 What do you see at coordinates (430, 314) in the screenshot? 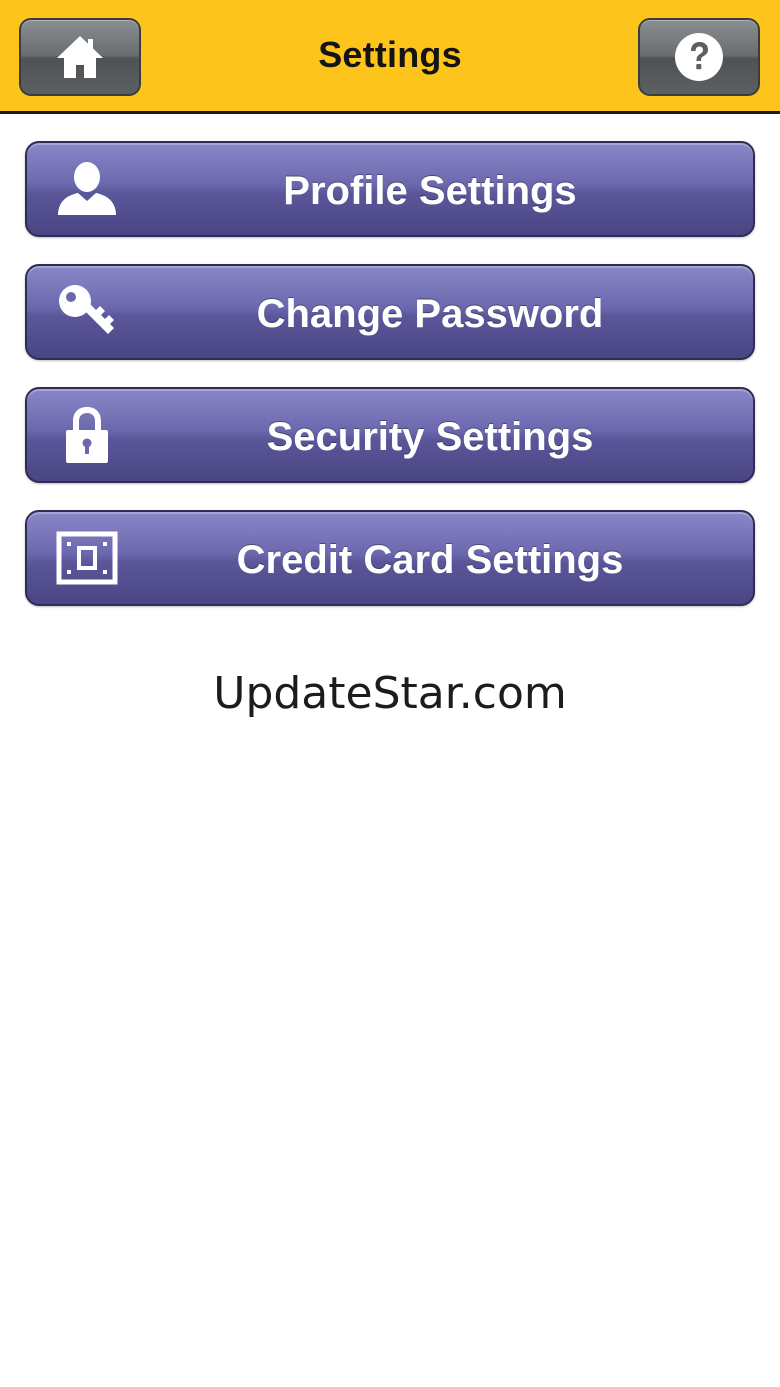
I see `change-password-label: Change Password` at bounding box center [430, 314].